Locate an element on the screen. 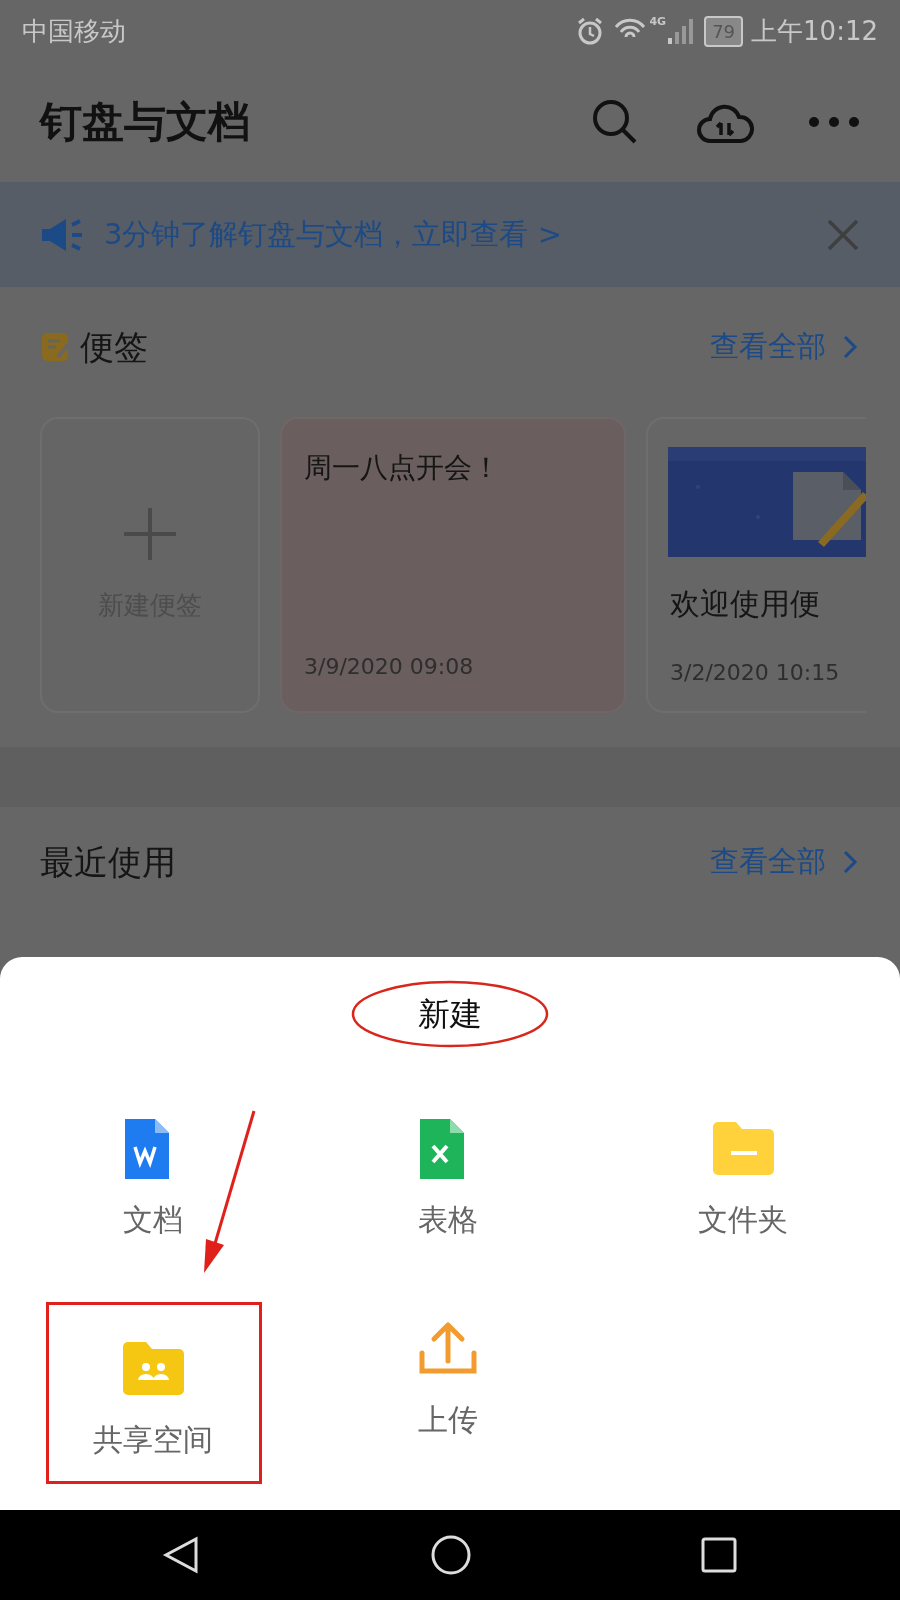 Image resolution: width=900 pixels, height=1600 pixels. note-title: 欢迎使用便 is located at coordinates (745, 604).